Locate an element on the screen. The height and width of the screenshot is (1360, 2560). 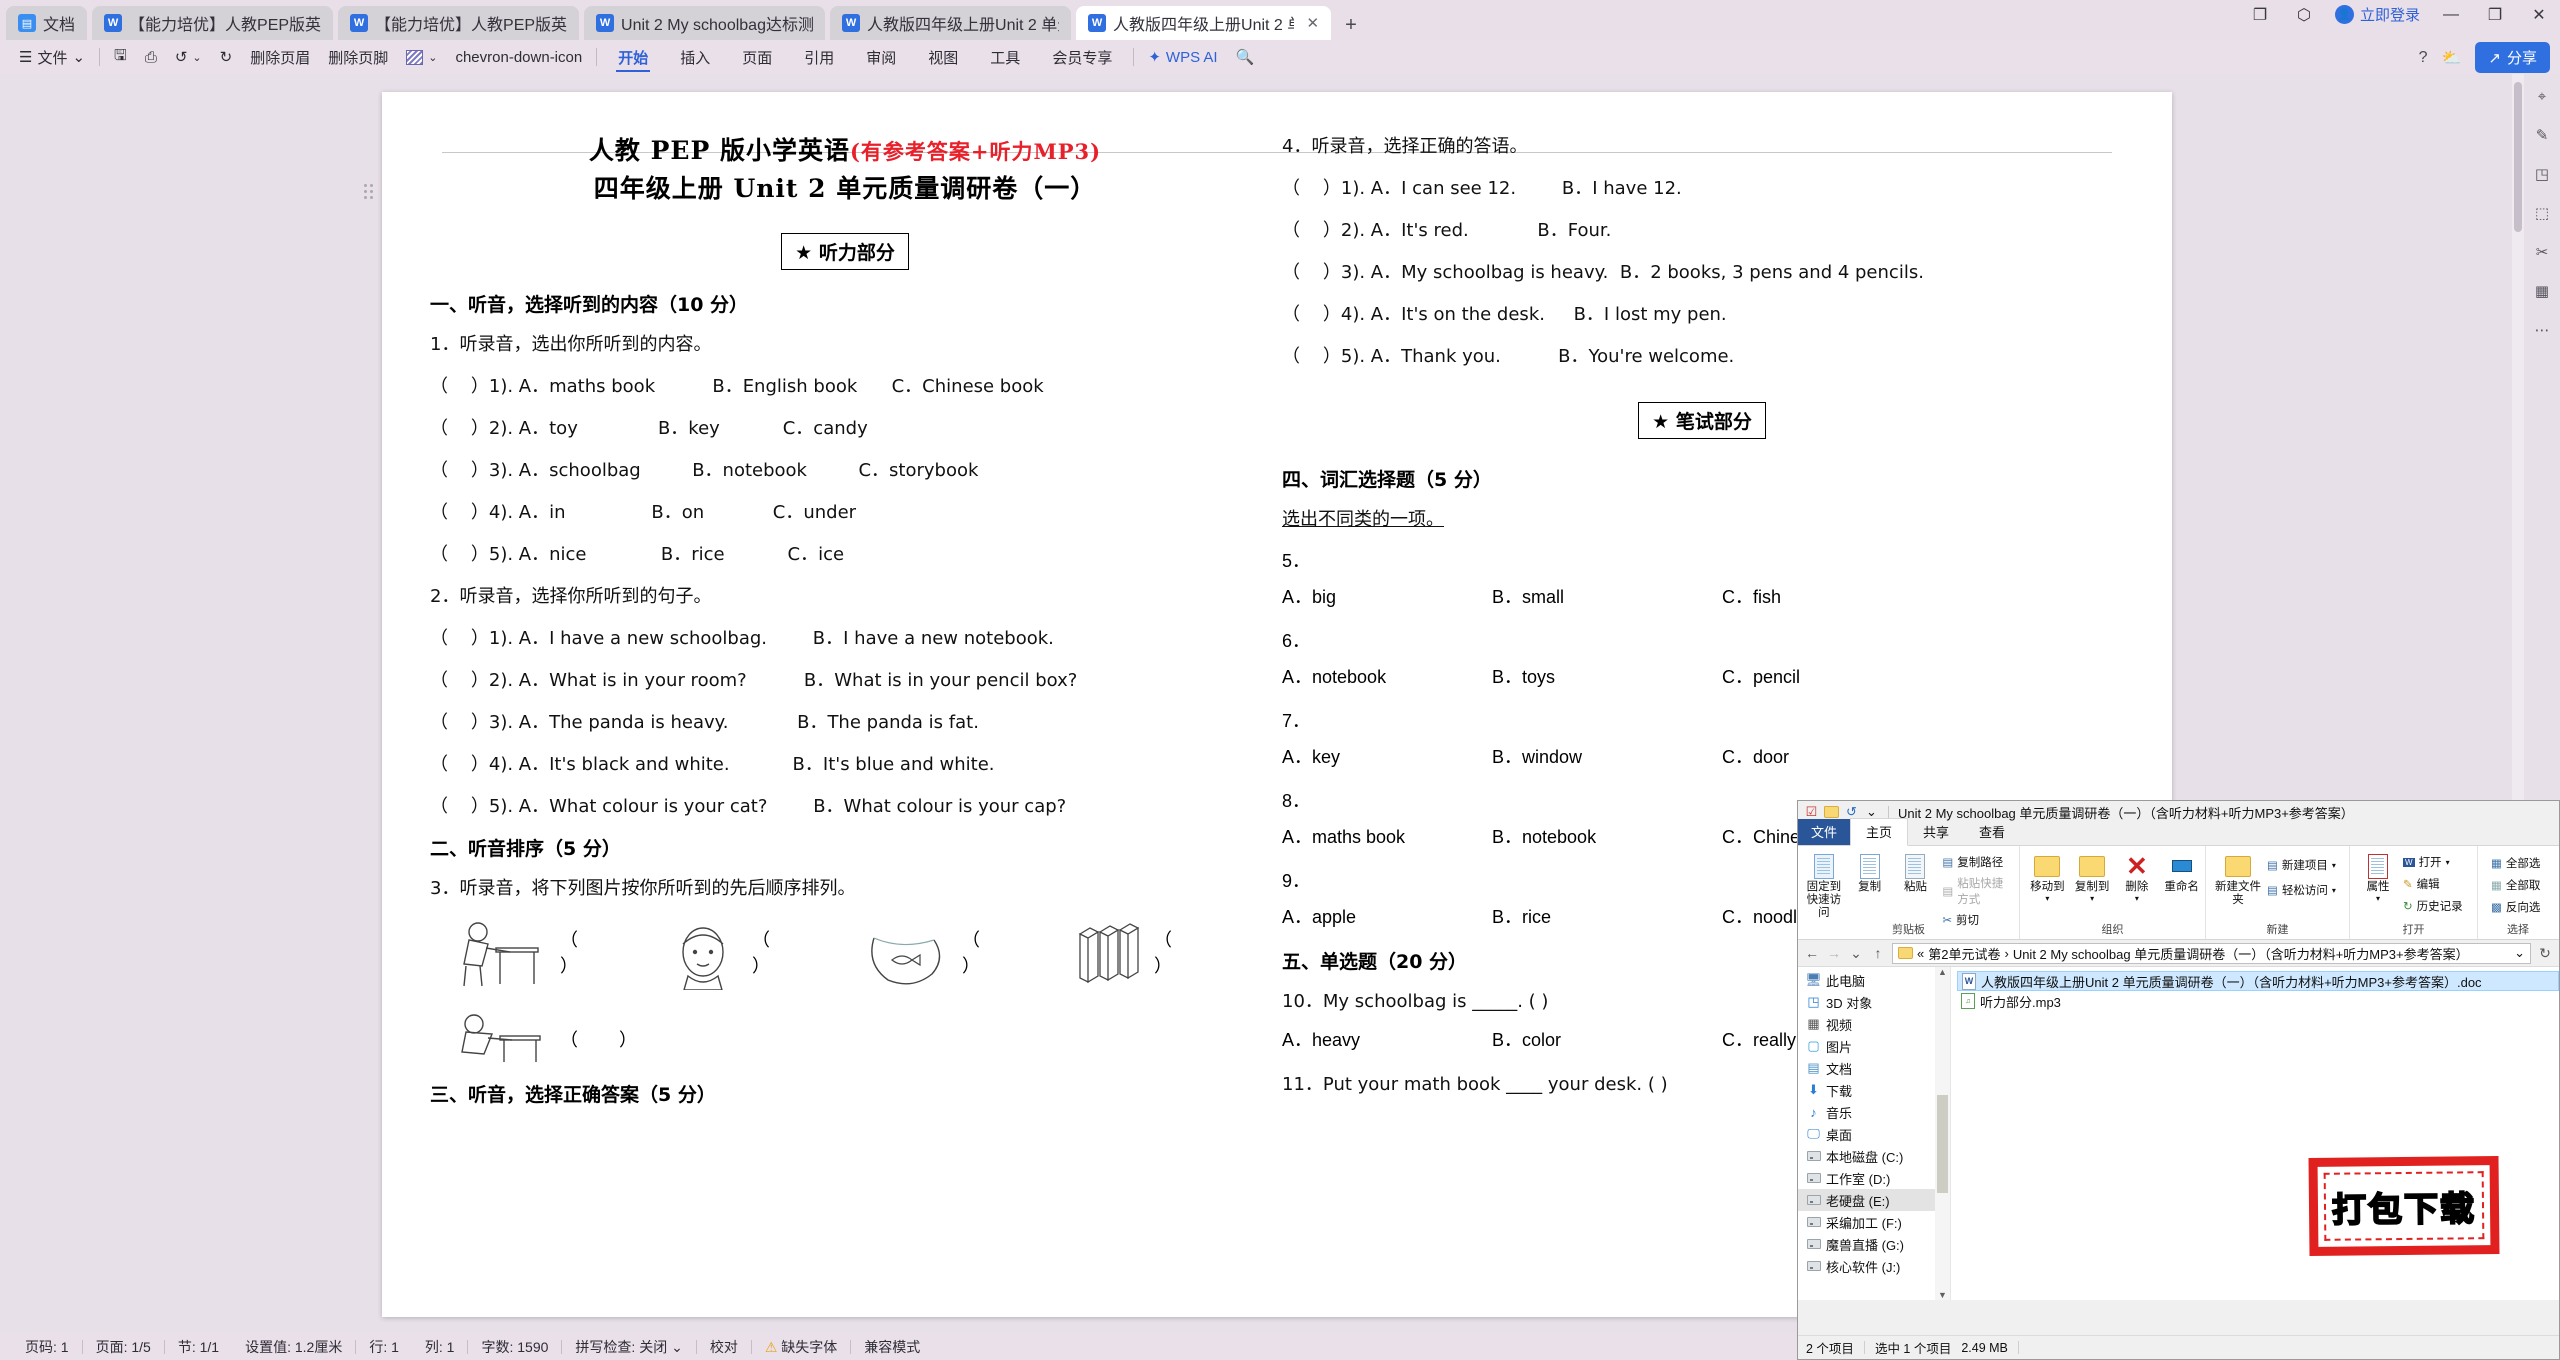
sidebar-item-drive-g: 魔兽直播 (G:) is located at coordinates (1874, 1244).